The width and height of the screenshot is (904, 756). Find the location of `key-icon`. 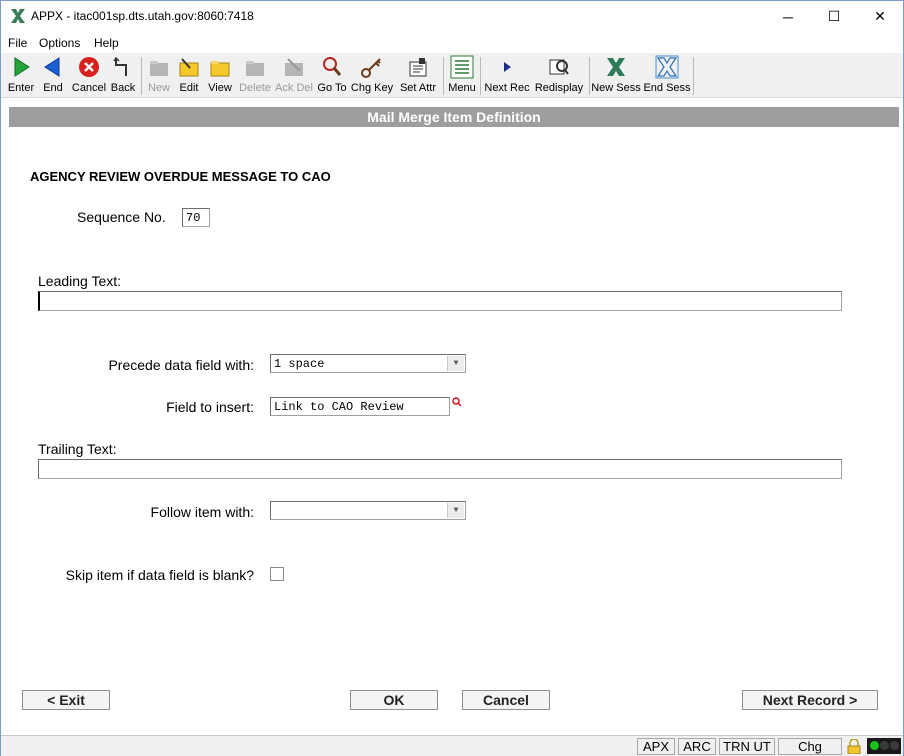

key-icon is located at coordinates (371, 68).